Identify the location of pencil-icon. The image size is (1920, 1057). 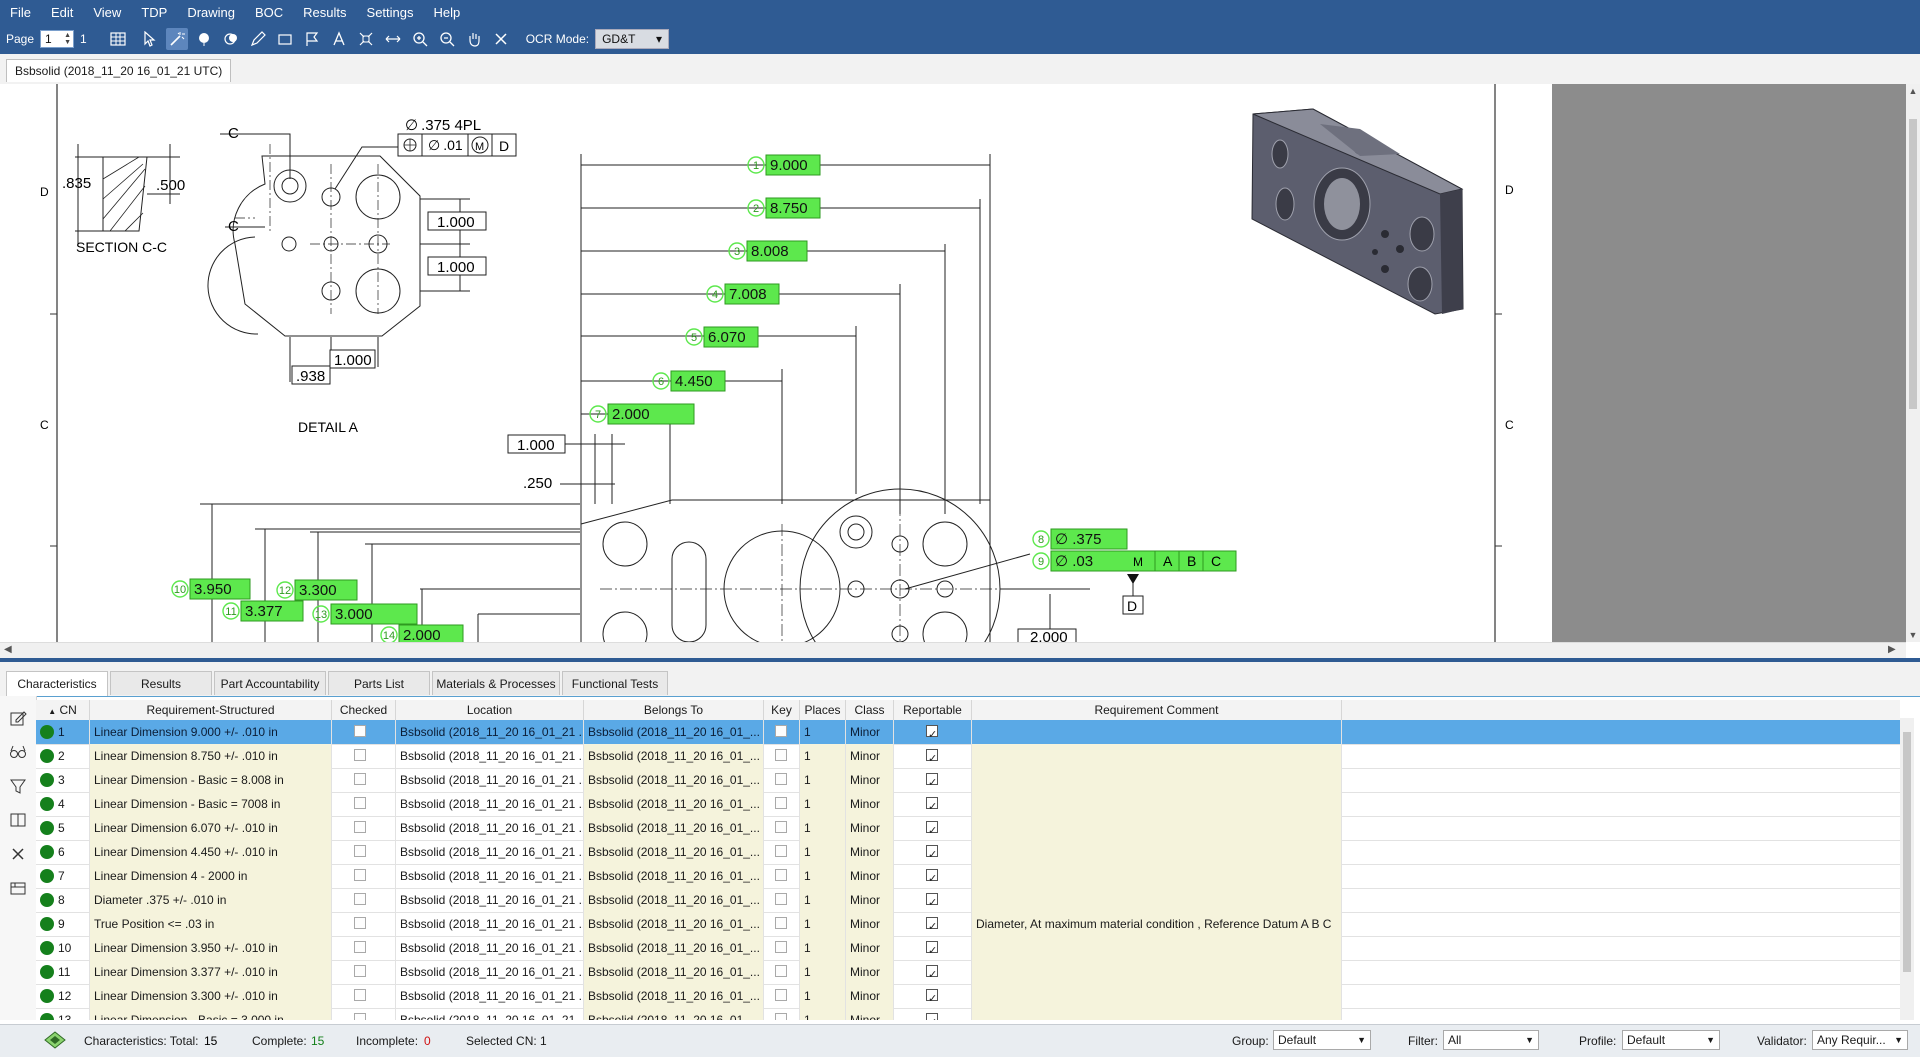
(258, 39).